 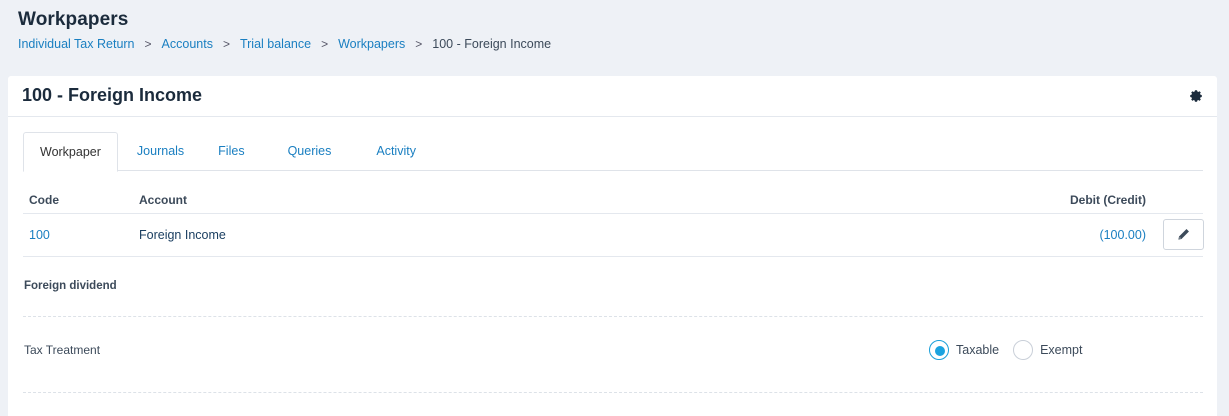 What do you see at coordinates (187, 44) in the screenshot?
I see `breadcrumb-accounts: Accounts` at bounding box center [187, 44].